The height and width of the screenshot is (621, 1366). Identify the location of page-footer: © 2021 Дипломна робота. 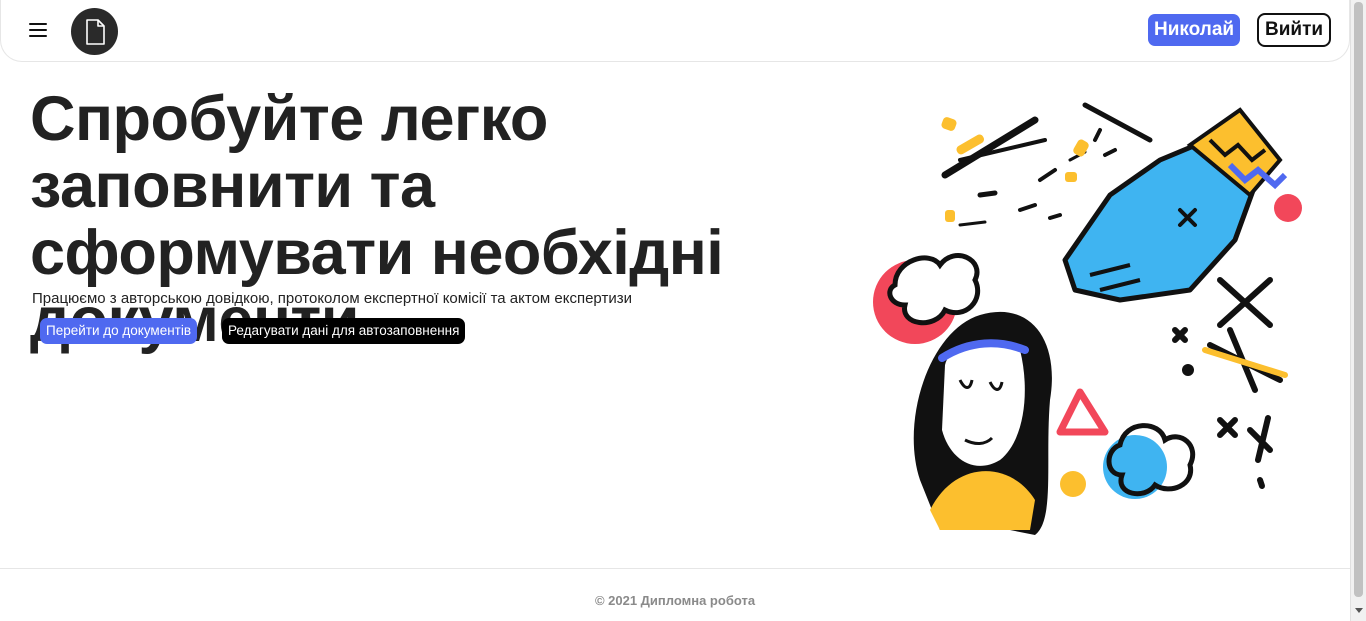
(675, 594).